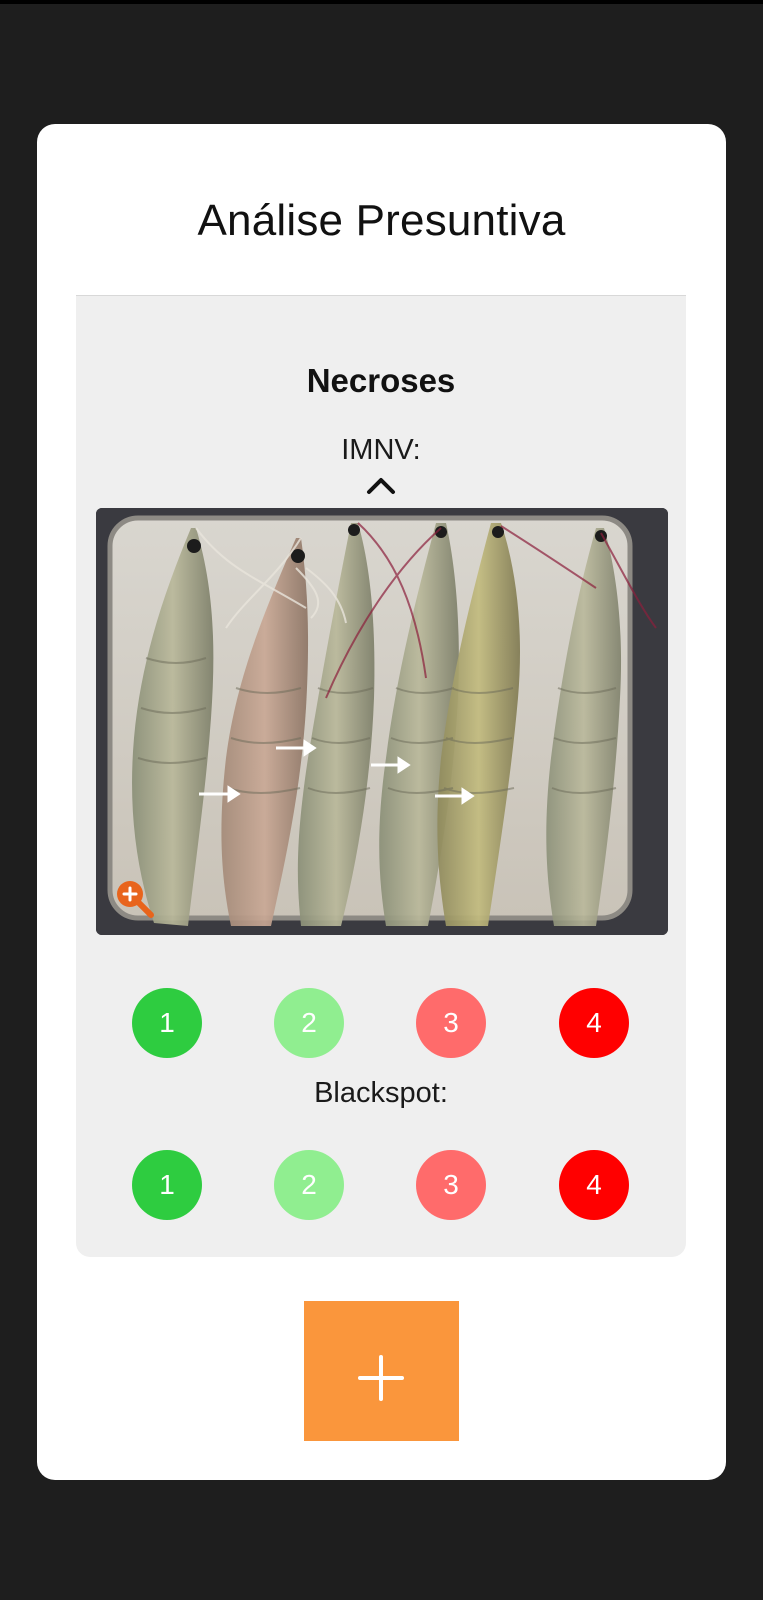 The height and width of the screenshot is (1600, 763). What do you see at coordinates (381, 1185) in the screenshot?
I see `blackspot-score-row: 1 2 3 4` at bounding box center [381, 1185].